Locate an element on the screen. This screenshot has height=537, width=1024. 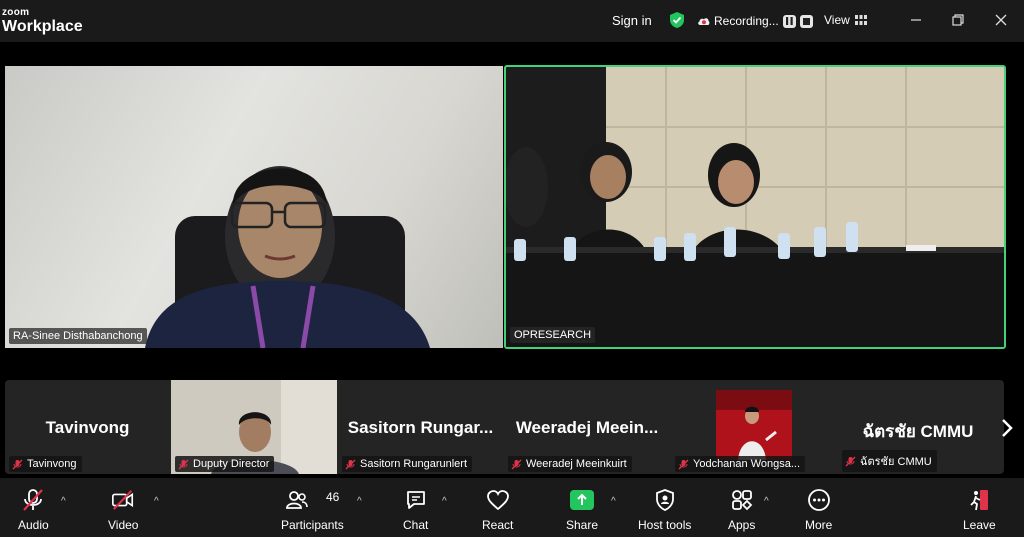
leave-label: Leave is located at coordinates (979, 525).